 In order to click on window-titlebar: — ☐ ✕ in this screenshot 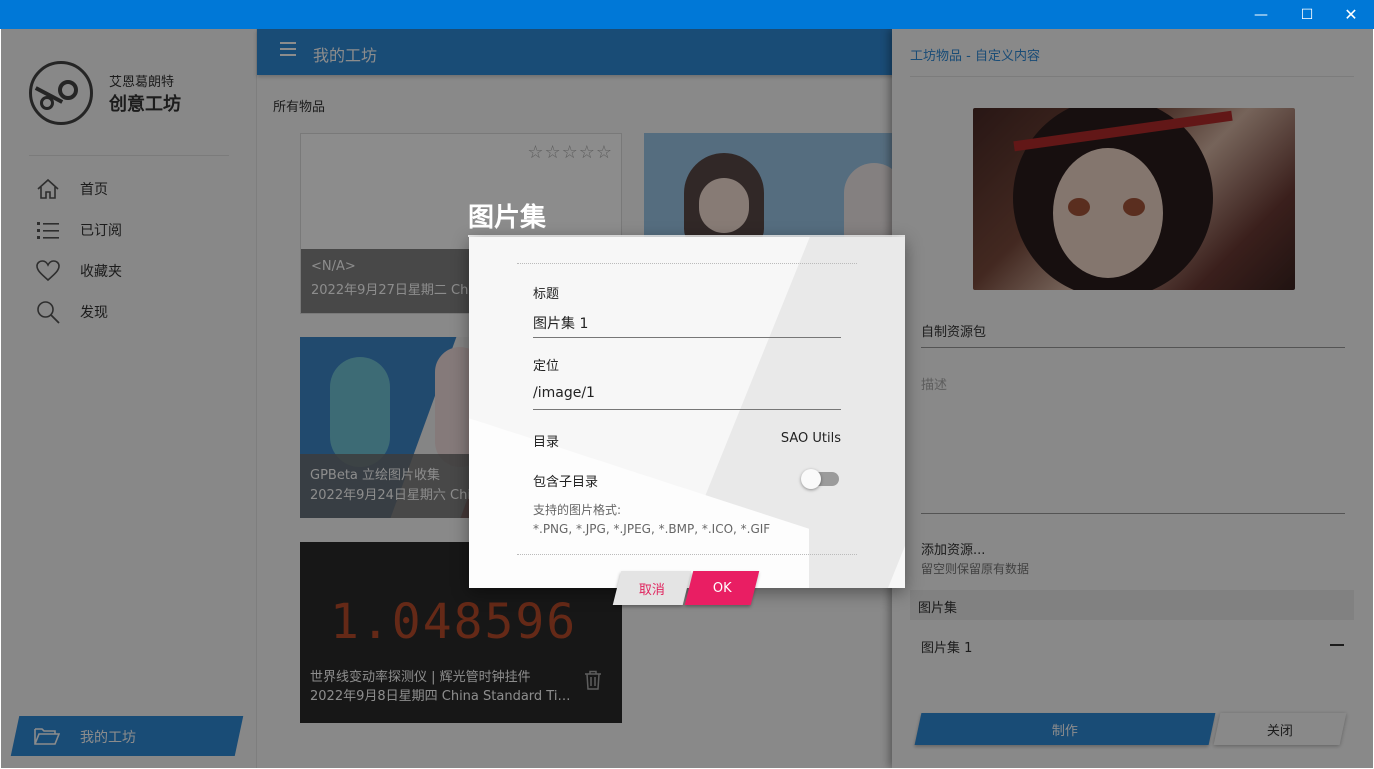, I will do `click(687, 14)`.